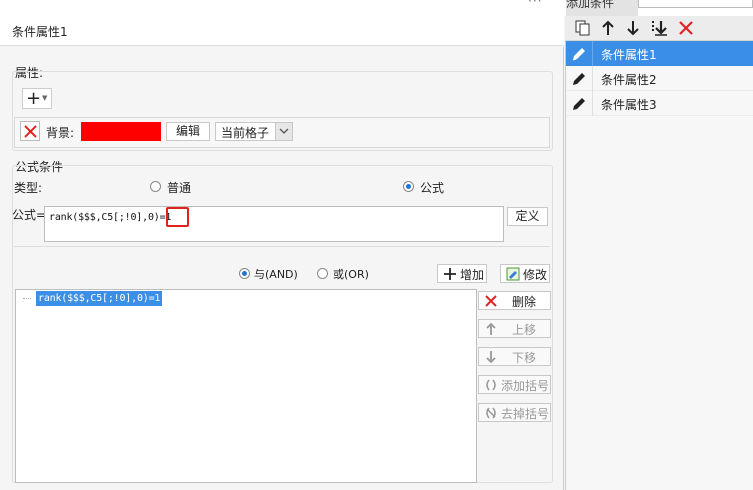 The image size is (753, 490). I want to click on background-label: 背景:, so click(60, 133).